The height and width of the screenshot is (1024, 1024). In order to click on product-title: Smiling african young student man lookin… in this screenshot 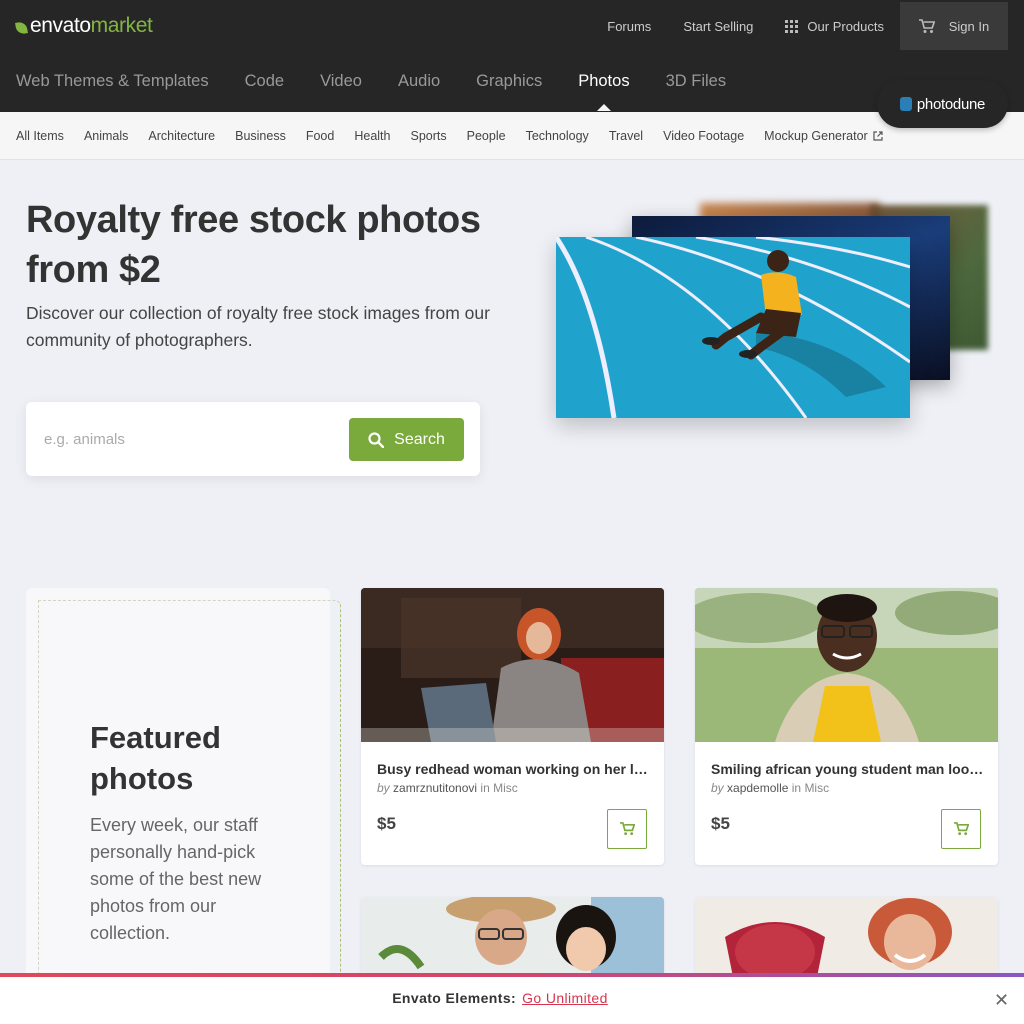, I will do `click(848, 769)`.